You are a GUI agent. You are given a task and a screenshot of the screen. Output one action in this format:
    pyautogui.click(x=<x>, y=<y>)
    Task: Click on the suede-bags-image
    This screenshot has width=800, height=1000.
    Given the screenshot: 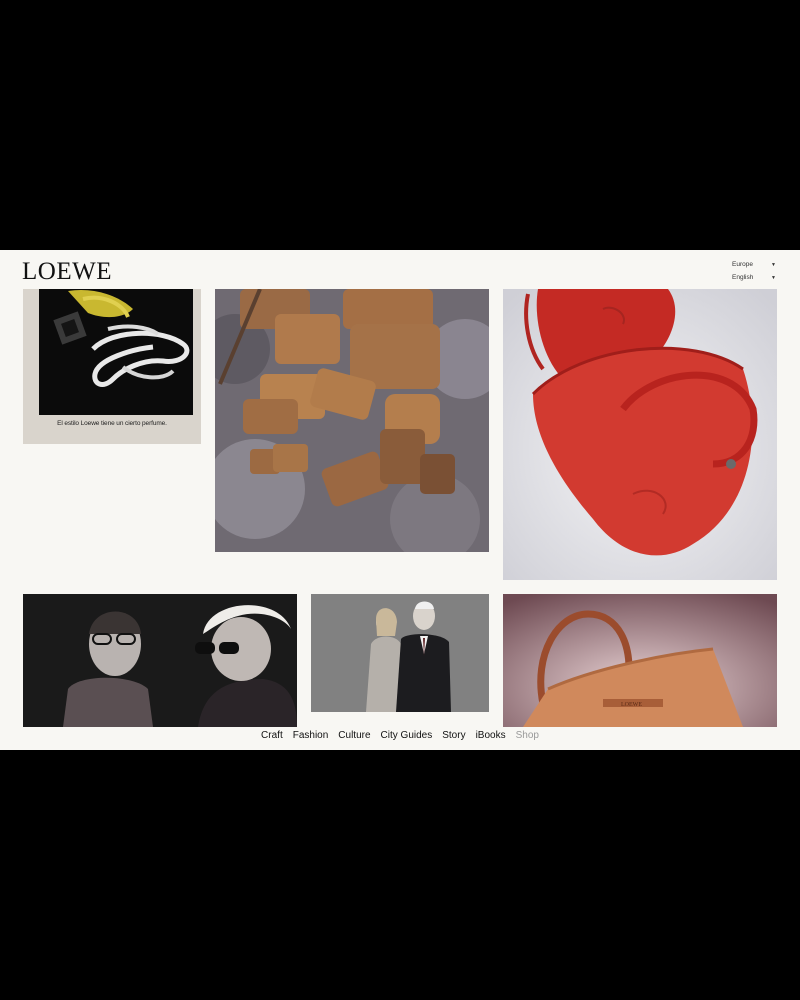 What is the action you would take?
    pyautogui.click(x=352, y=420)
    